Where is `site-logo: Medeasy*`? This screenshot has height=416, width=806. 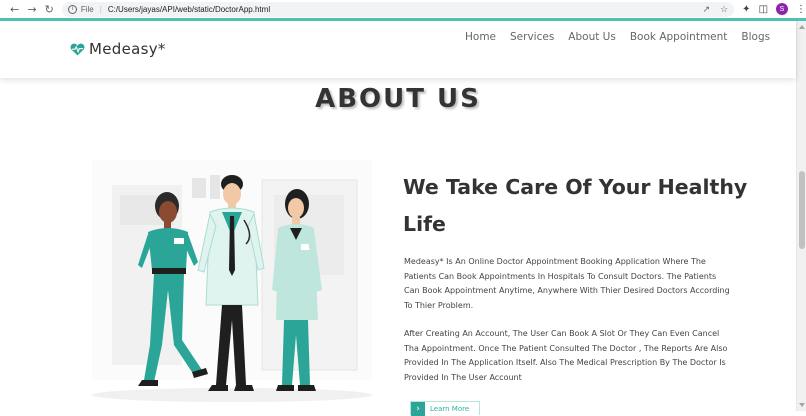
site-logo: Medeasy* is located at coordinates (118, 49).